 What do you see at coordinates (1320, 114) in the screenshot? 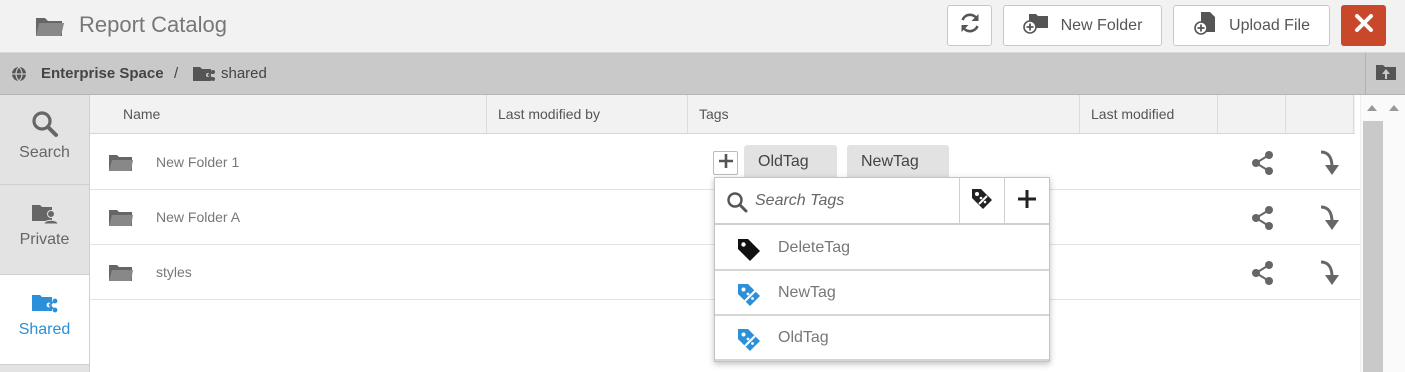
I see `column-header-move` at bounding box center [1320, 114].